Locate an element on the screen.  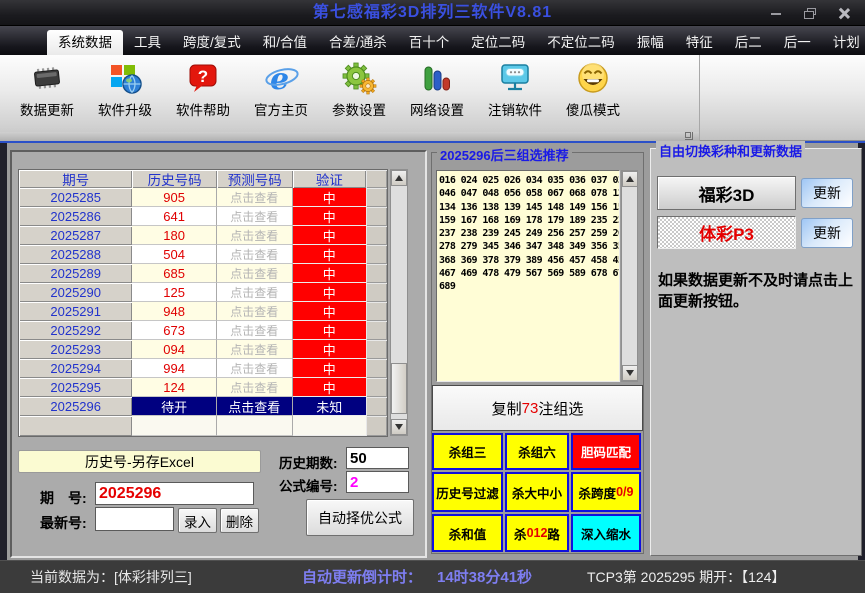
table-row: 2025294 994 点击查看 中 is located at coordinates (203, 368).